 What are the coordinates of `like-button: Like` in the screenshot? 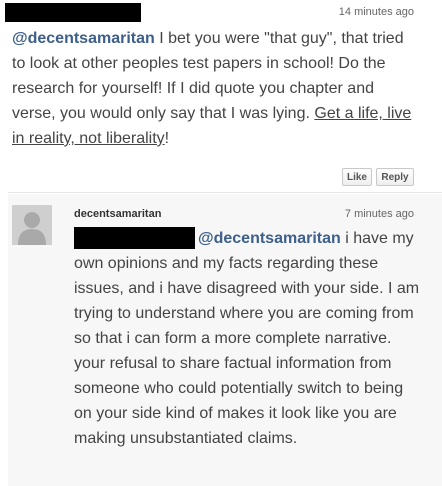 It's located at (357, 177).